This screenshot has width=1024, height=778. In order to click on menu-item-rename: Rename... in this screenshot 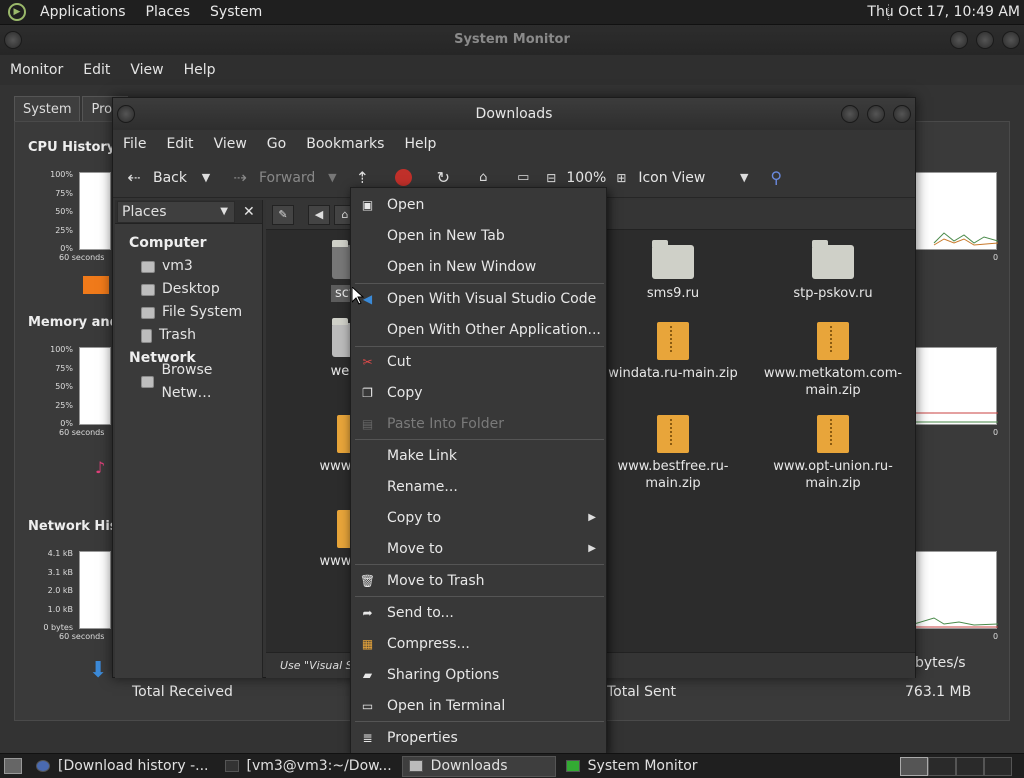, I will do `click(478, 487)`.